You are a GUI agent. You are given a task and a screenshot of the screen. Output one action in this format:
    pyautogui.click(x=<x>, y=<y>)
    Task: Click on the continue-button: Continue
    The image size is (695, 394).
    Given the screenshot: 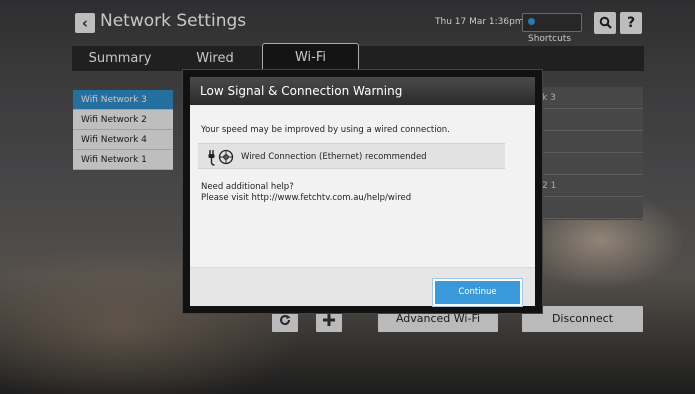 What is the action you would take?
    pyautogui.click(x=477, y=292)
    